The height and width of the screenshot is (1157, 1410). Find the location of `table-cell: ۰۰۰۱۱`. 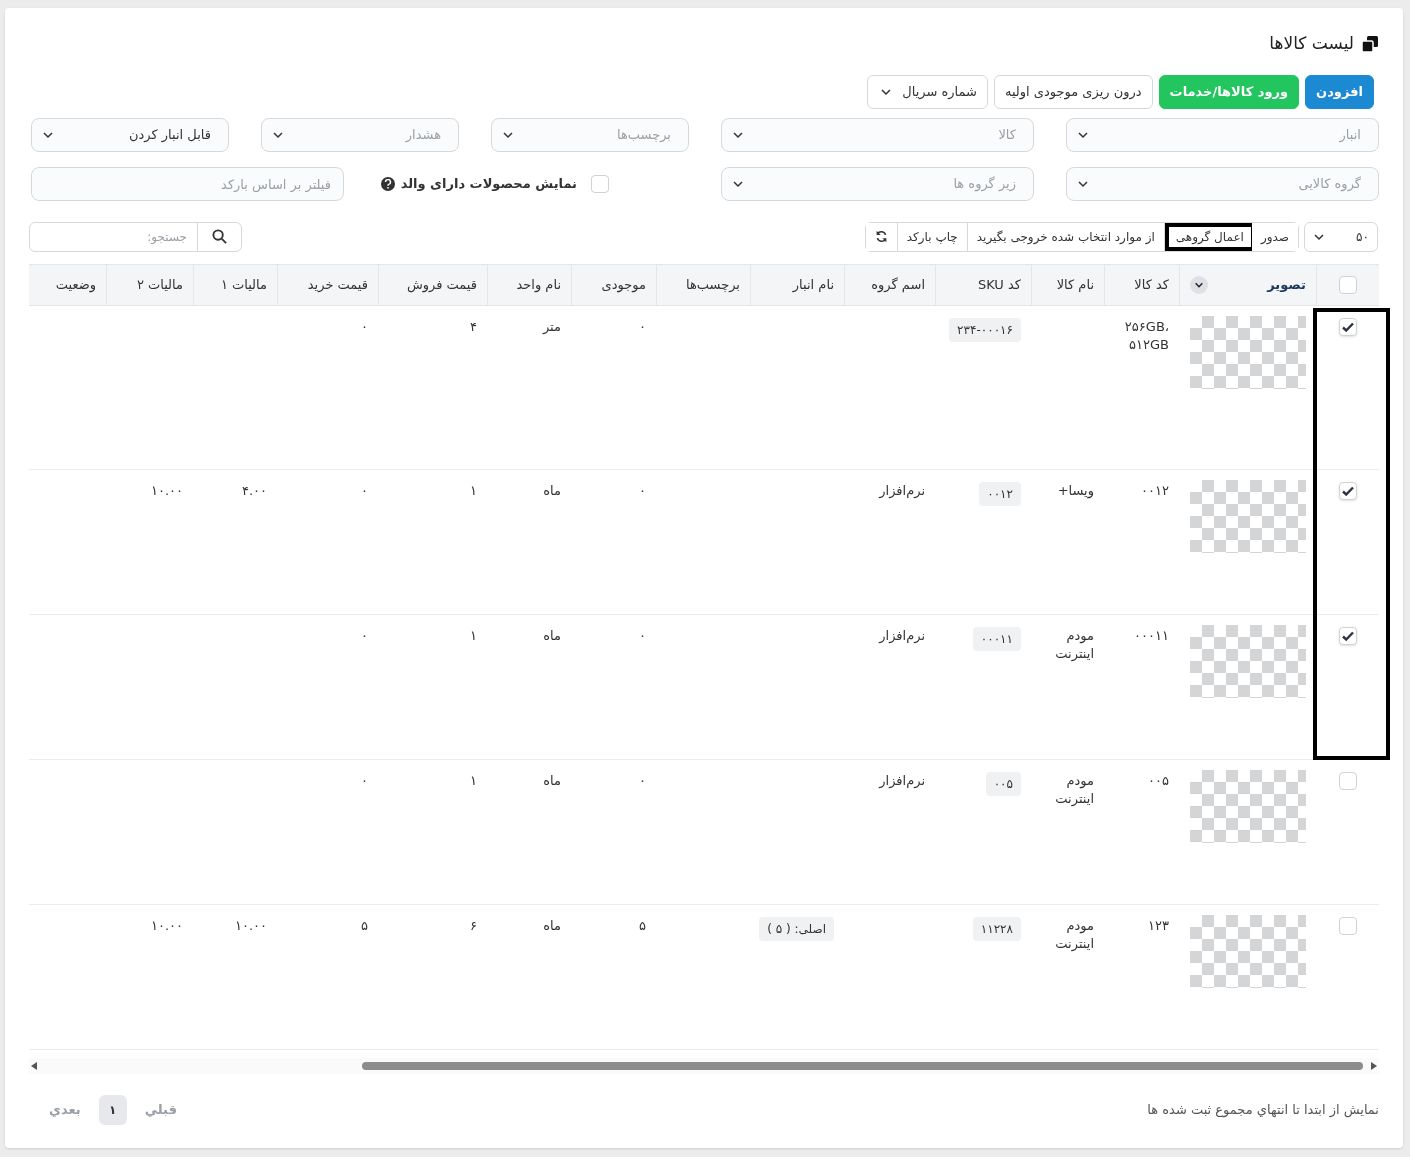

table-cell: ۰۰۰۱۱ is located at coordinates (1151, 636).